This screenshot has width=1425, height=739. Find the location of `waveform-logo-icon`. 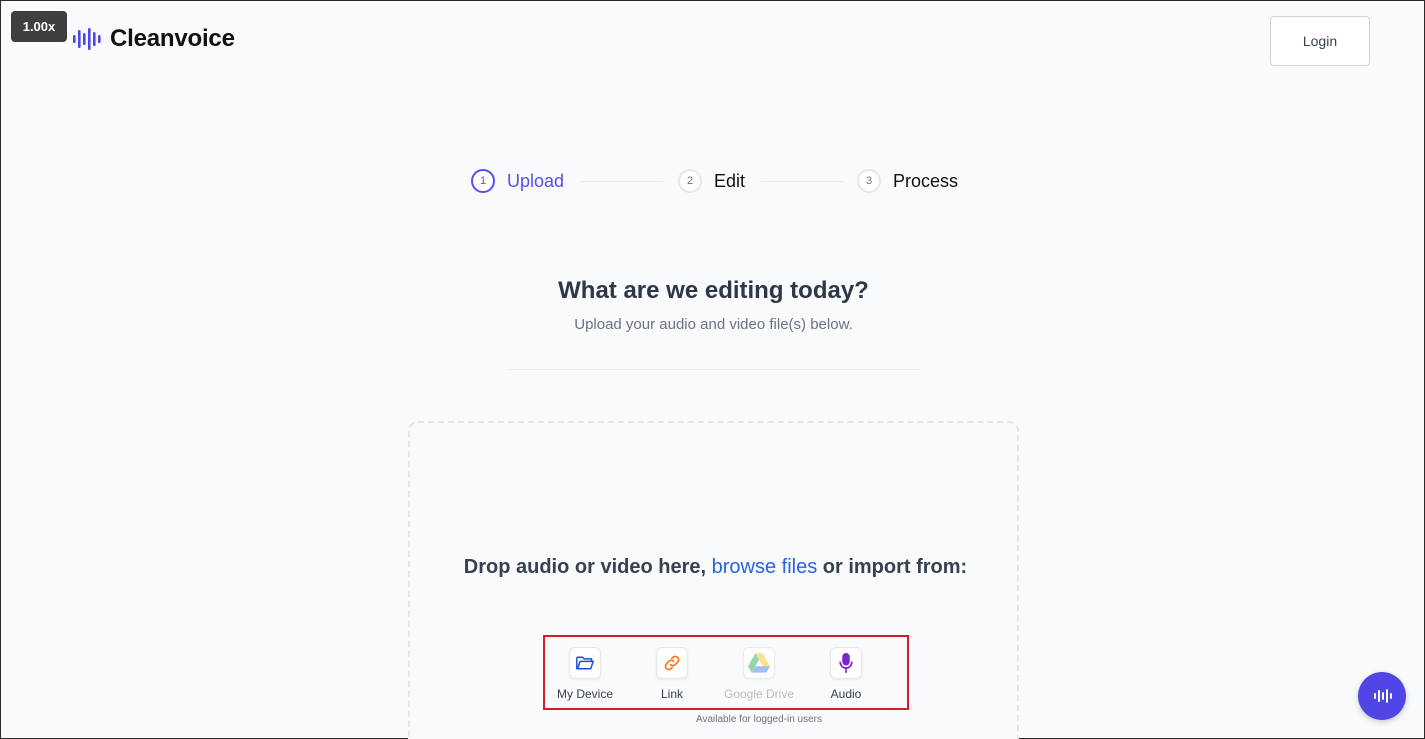

waveform-logo-icon is located at coordinates (87, 39).